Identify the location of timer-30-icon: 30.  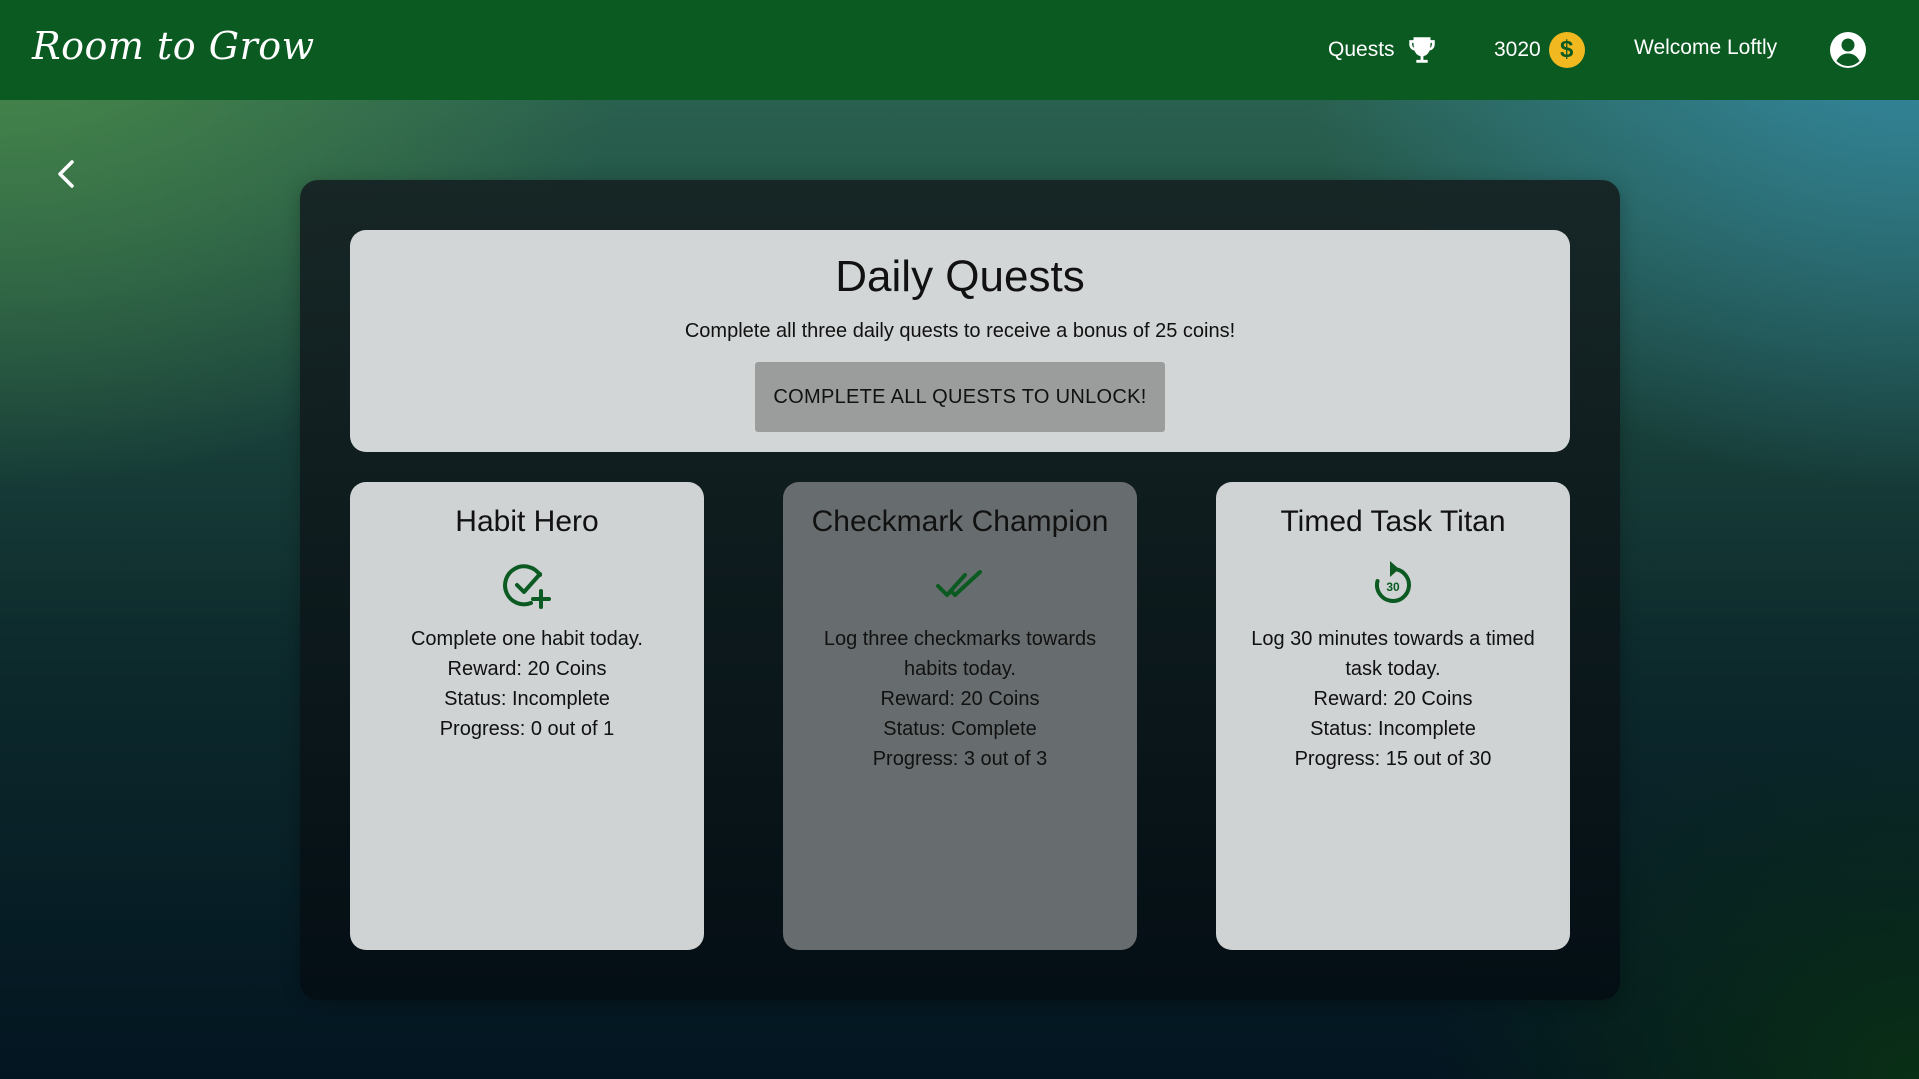
(1393, 582).